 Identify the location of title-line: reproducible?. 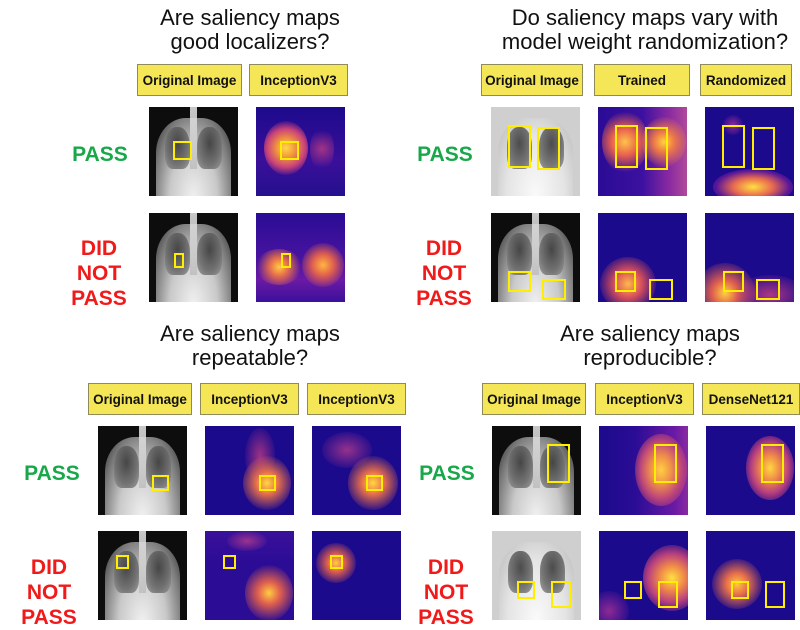
(650, 357).